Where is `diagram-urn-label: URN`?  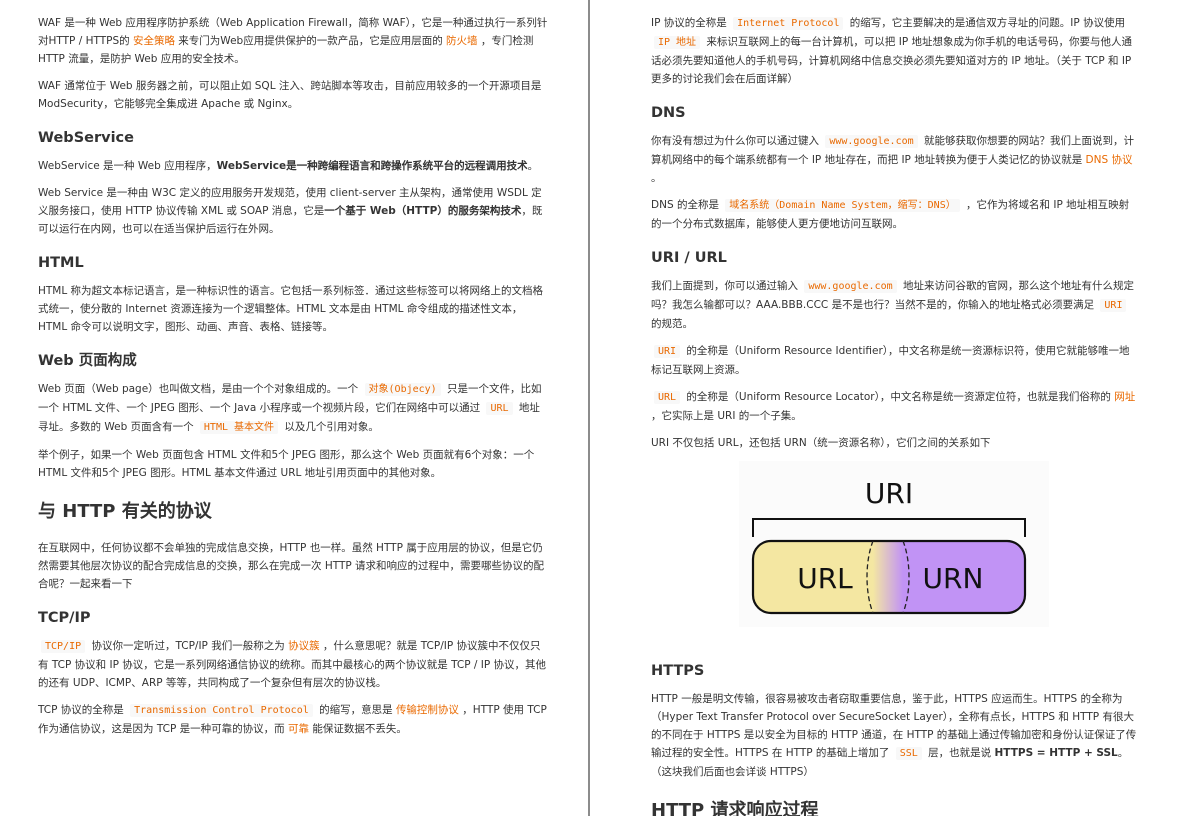 diagram-urn-label: URN is located at coordinates (953, 578).